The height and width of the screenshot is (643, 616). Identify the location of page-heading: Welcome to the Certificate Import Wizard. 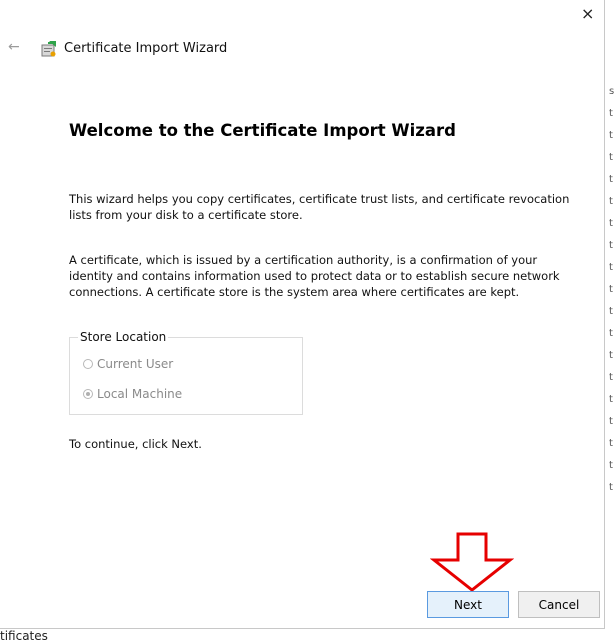
(262, 130).